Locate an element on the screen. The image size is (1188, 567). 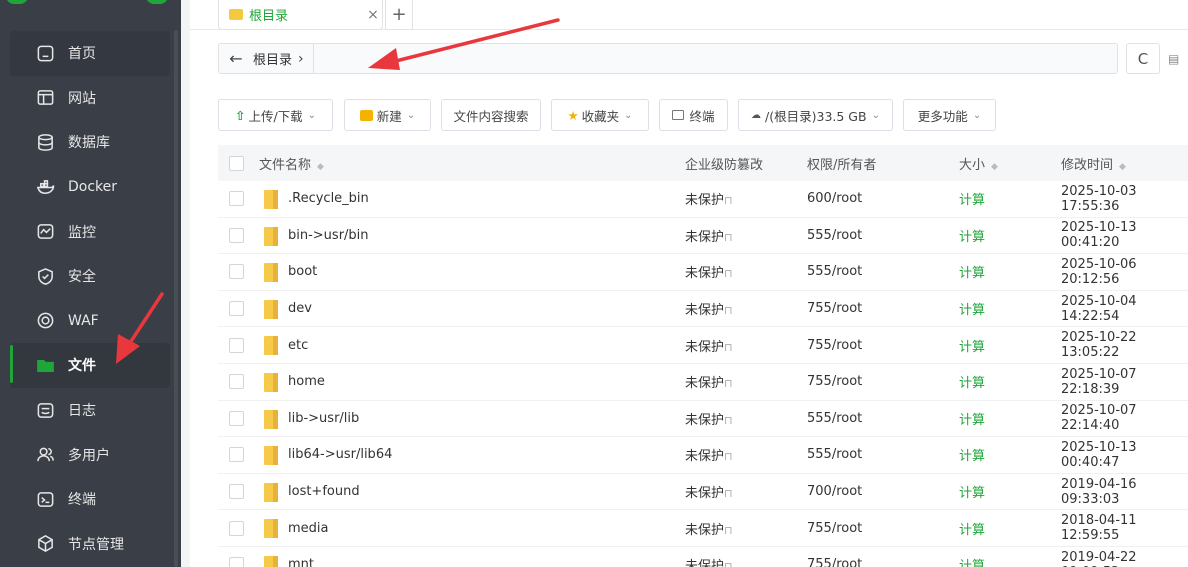
table-row: mnt 未保护⊓ 755/root 计算 2019-04-22 09:09:52 is located at coordinates (703, 557).